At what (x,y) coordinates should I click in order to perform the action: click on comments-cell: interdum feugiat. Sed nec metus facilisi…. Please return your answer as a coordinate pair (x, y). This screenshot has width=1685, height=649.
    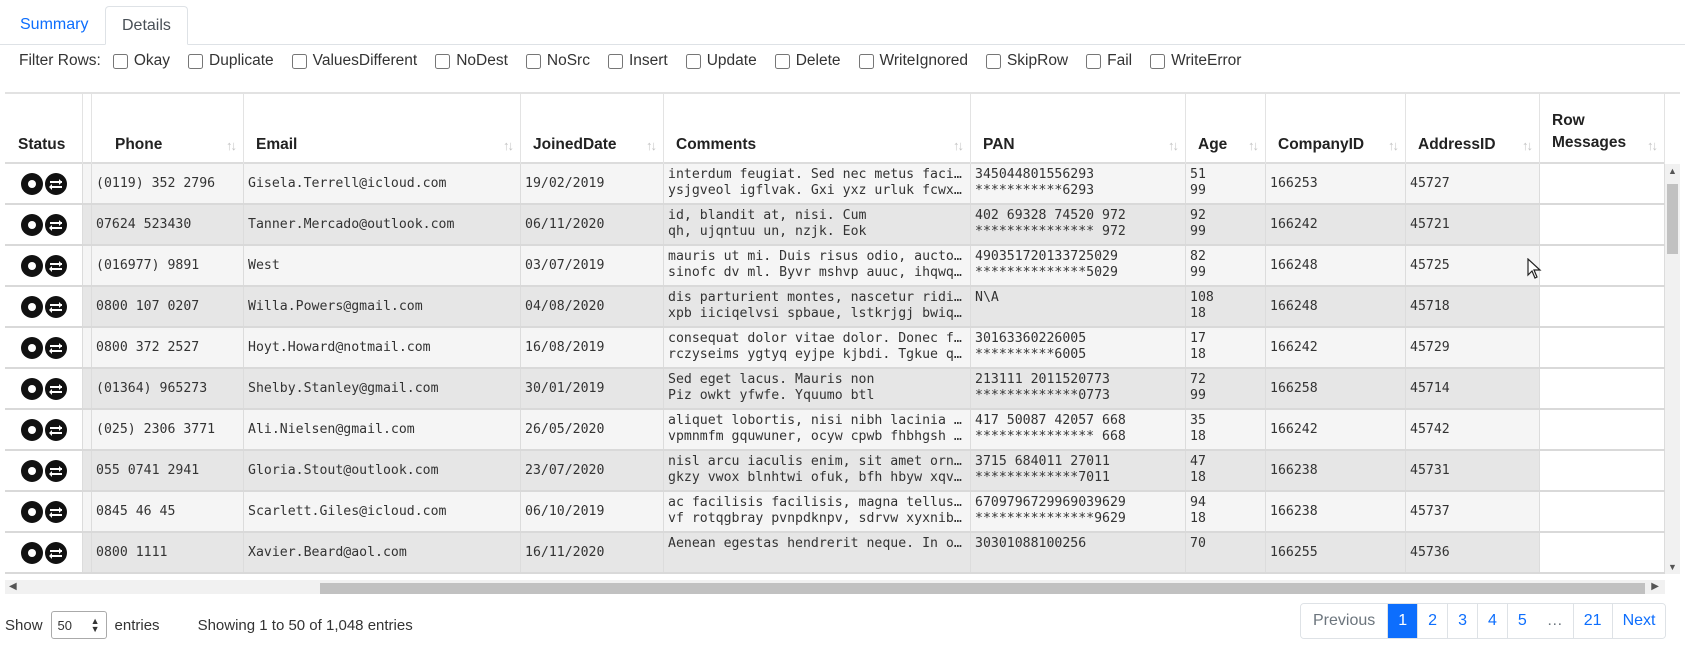
    Looking at the image, I should click on (817, 183).